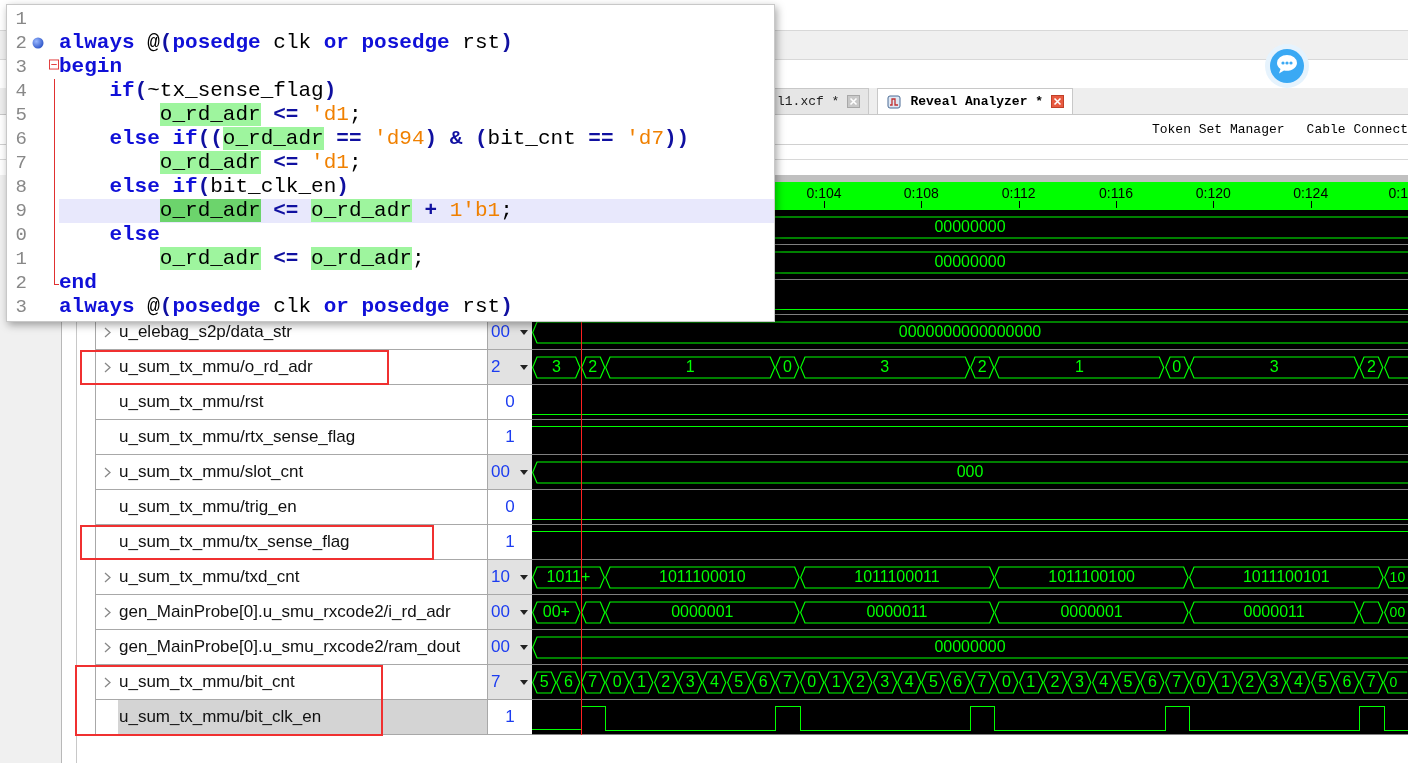 The height and width of the screenshot is (763, 1408). What do you see at coordinates (302, 437) in the screenshot?
I see `signal-name: u_sum_tx_mmu/rtx_sense_flag` at bounding box center [302, 437].